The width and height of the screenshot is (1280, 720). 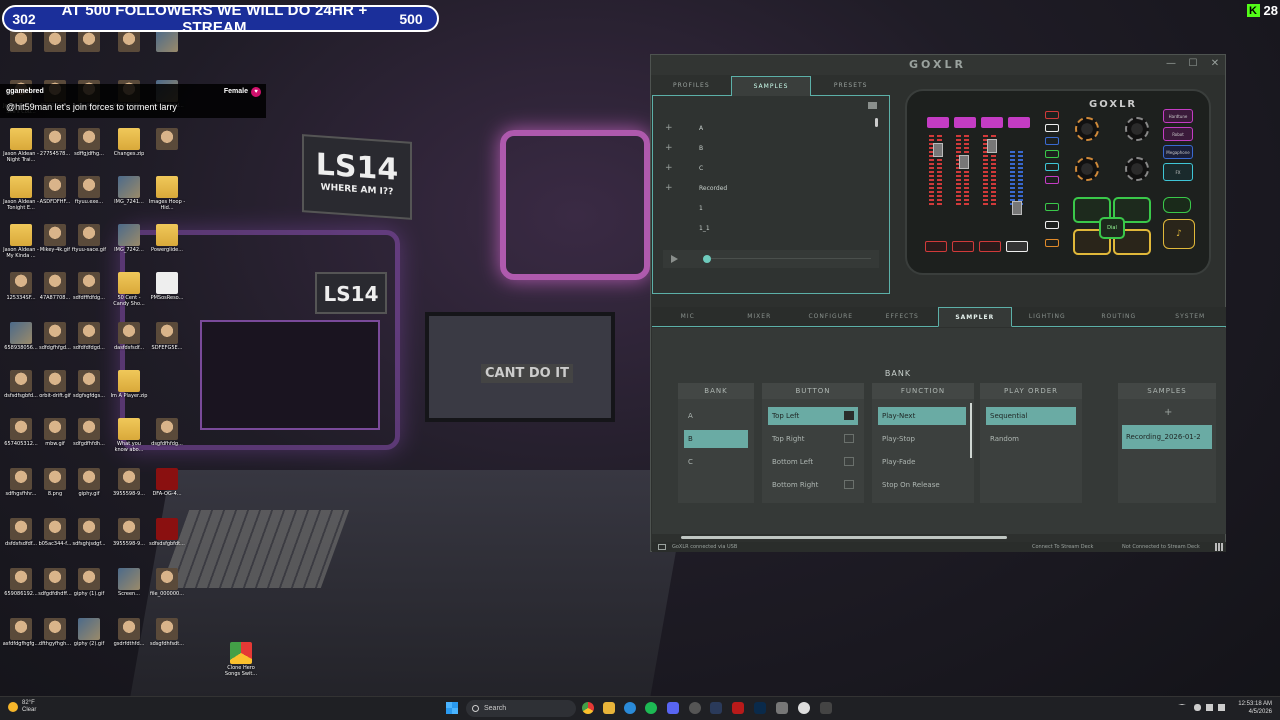 I want to click on discord-icon, so click(x=673, y=708).